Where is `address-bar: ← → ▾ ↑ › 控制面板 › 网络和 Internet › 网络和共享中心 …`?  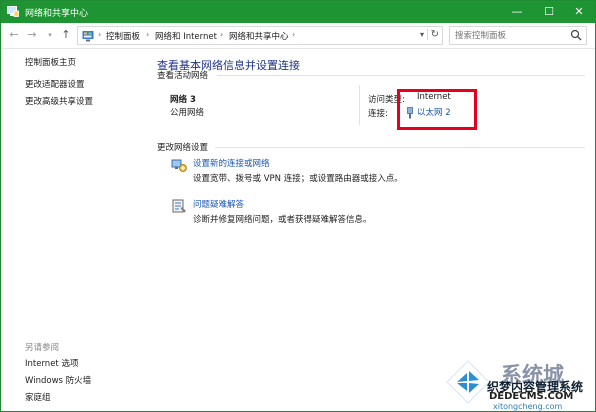
address-bar: ← → ▾ ↑ › 控制面板 › 网络和 Internet › 网络和共享中心 … is located at coordinates (298, 36).